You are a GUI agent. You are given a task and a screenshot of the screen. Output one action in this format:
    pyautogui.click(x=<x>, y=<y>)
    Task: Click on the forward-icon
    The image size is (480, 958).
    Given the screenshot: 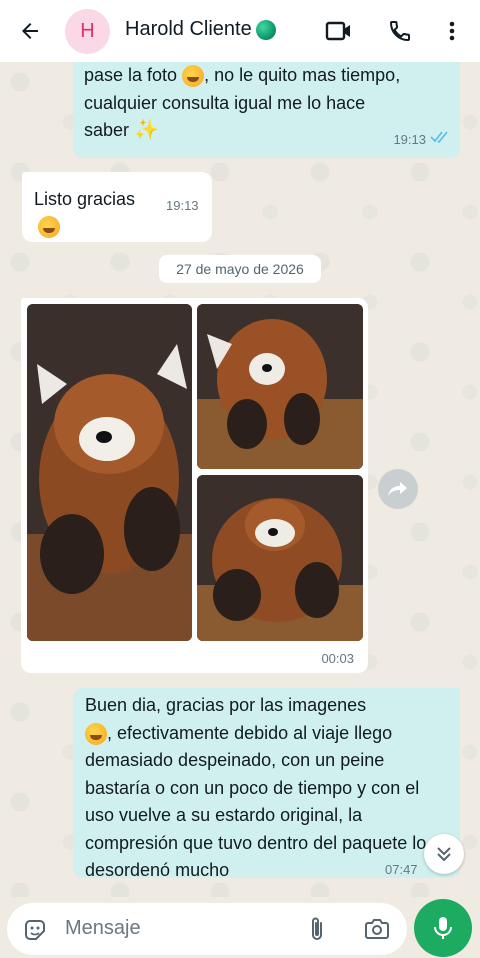 What is the action you would take?
    pyautogui.click(x=398, y=489)
    